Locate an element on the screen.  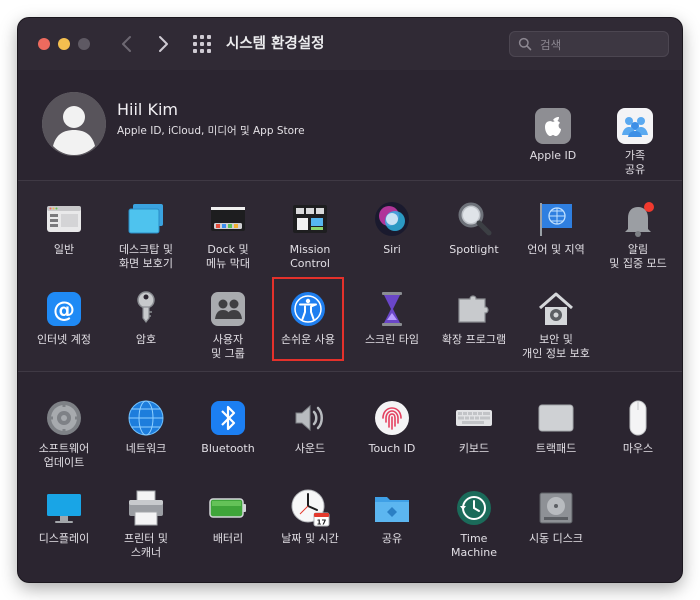
pane-notifications-label: 알림 및 집중 모드 is located at coordinates (638, 256).